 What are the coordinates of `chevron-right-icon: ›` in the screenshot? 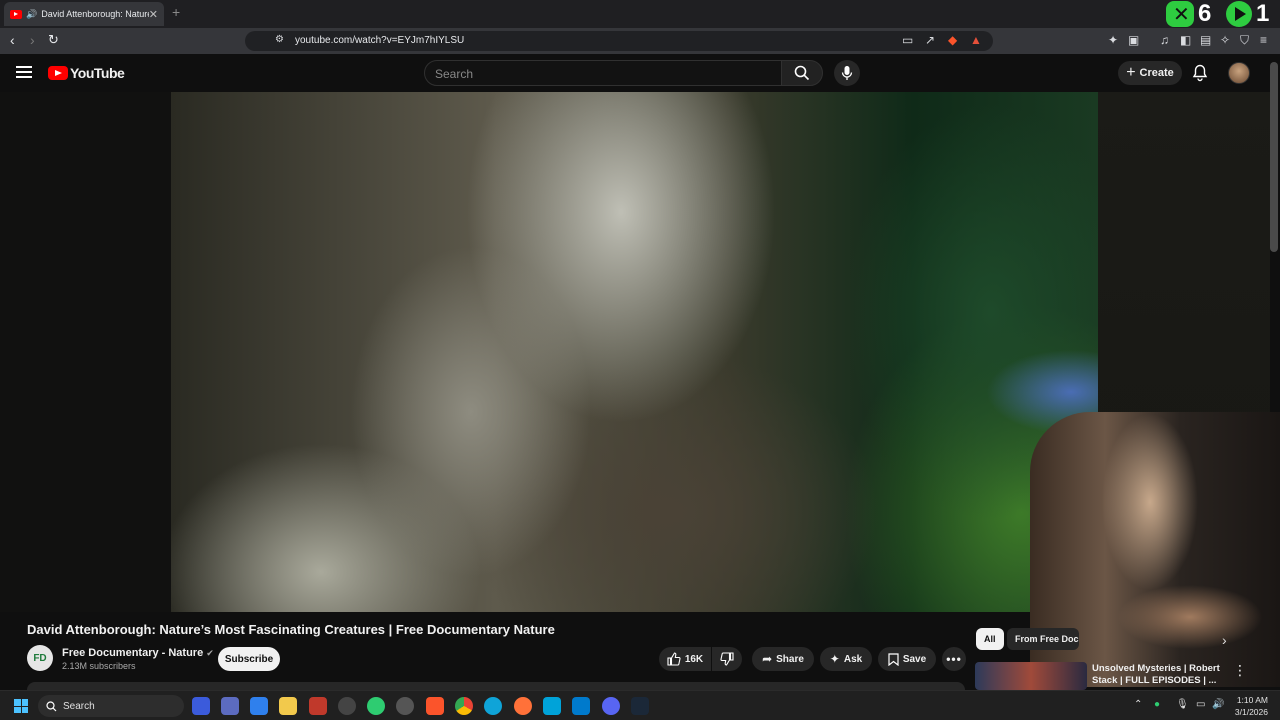 It's located at (1224, 640).